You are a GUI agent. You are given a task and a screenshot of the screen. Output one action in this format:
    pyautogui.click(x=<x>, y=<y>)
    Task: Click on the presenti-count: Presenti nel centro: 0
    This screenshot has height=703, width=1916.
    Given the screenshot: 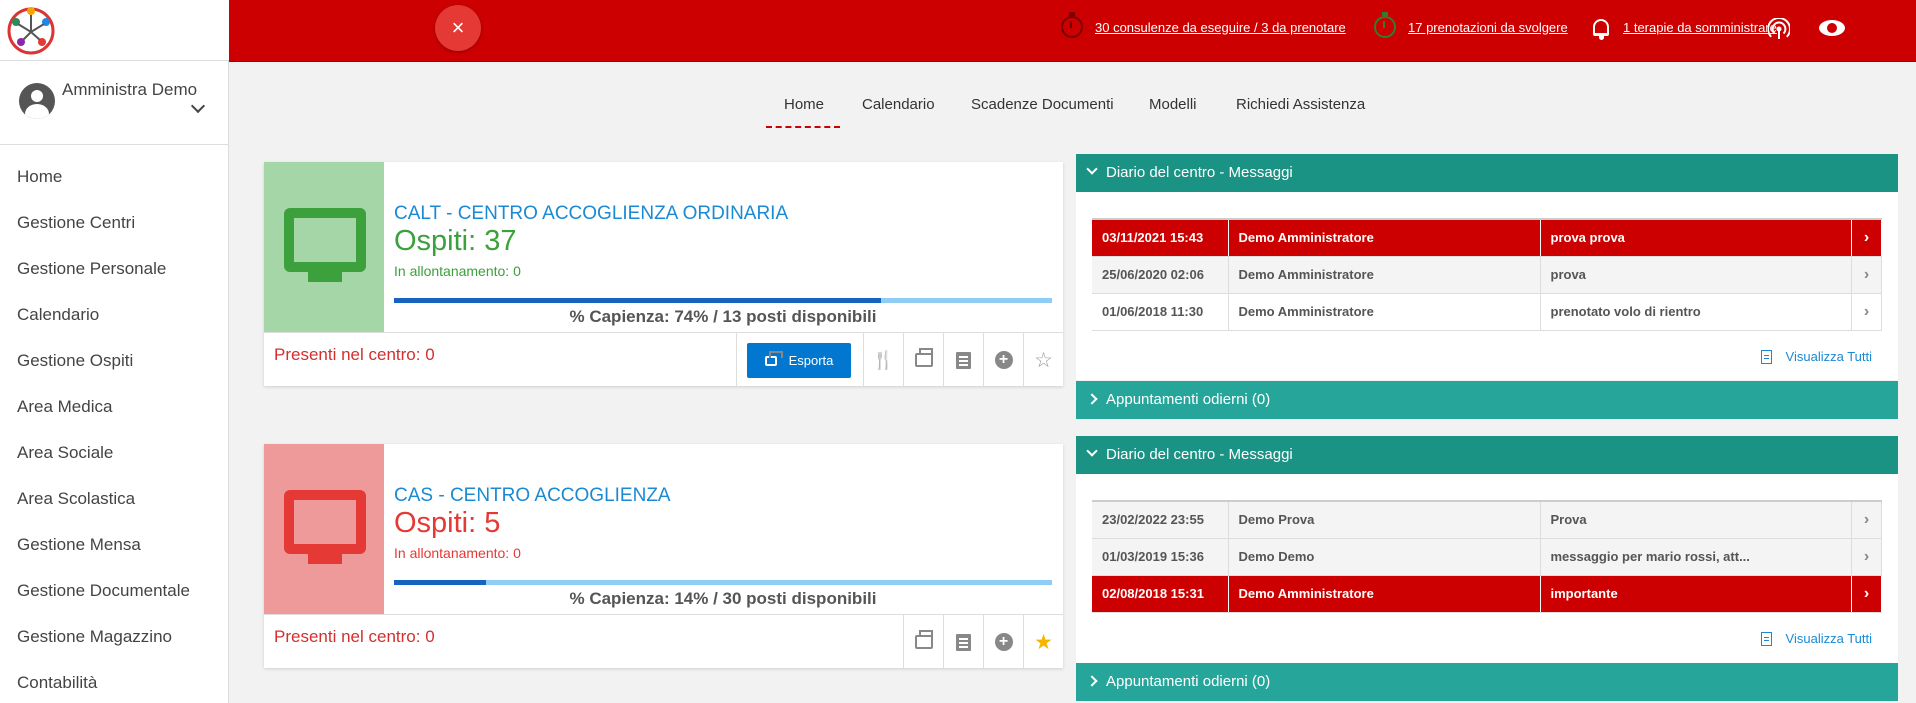 What is the action you would take?
    pyautogui.click(x=354, y=636)
    